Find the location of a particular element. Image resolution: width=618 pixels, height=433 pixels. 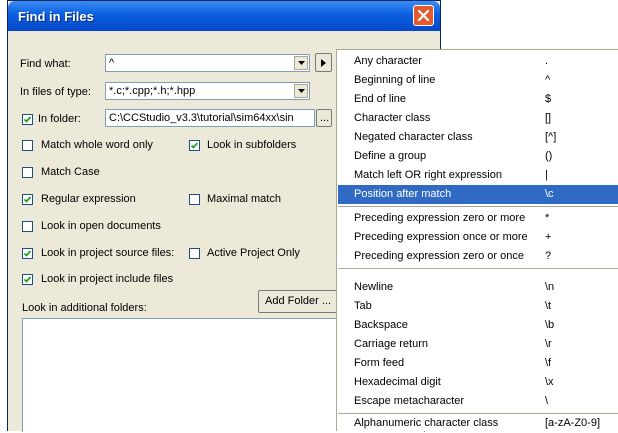

match-whole-word-checkbox is located at coordinates (27, 145).